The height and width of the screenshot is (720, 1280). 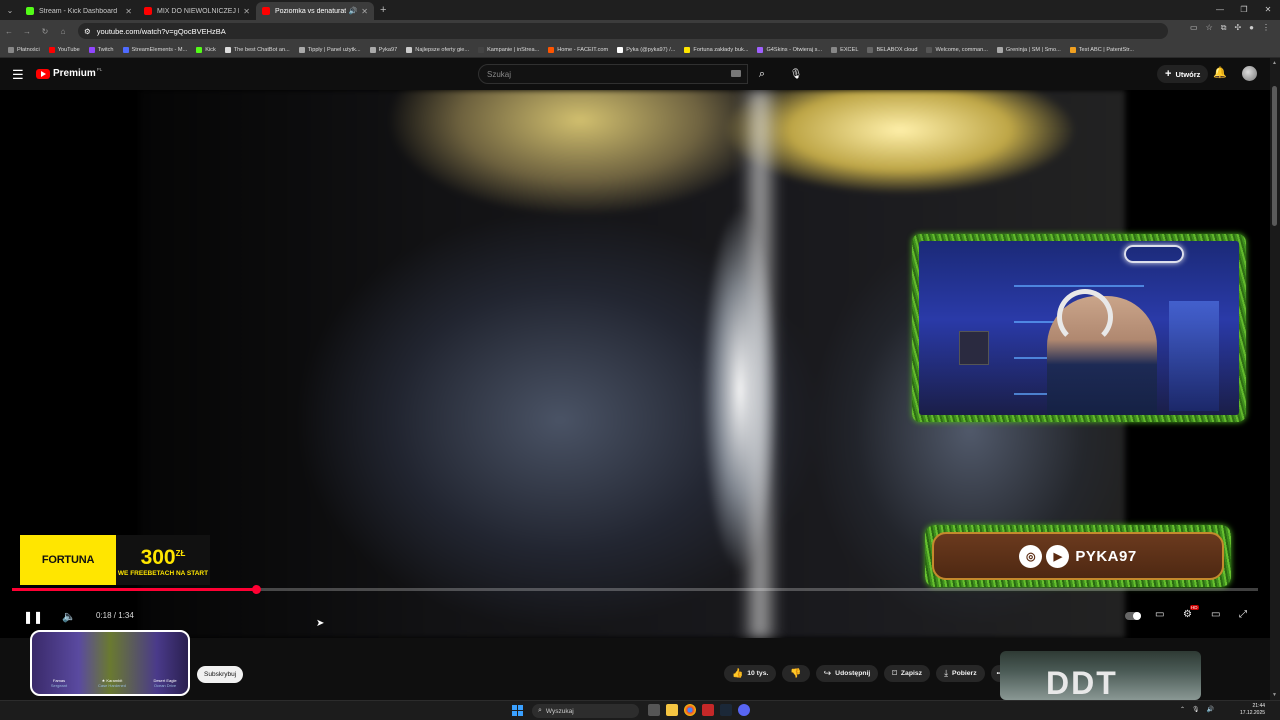 I want to click on hamburger-menu-icon: ☰, so click(x=18, y=75).